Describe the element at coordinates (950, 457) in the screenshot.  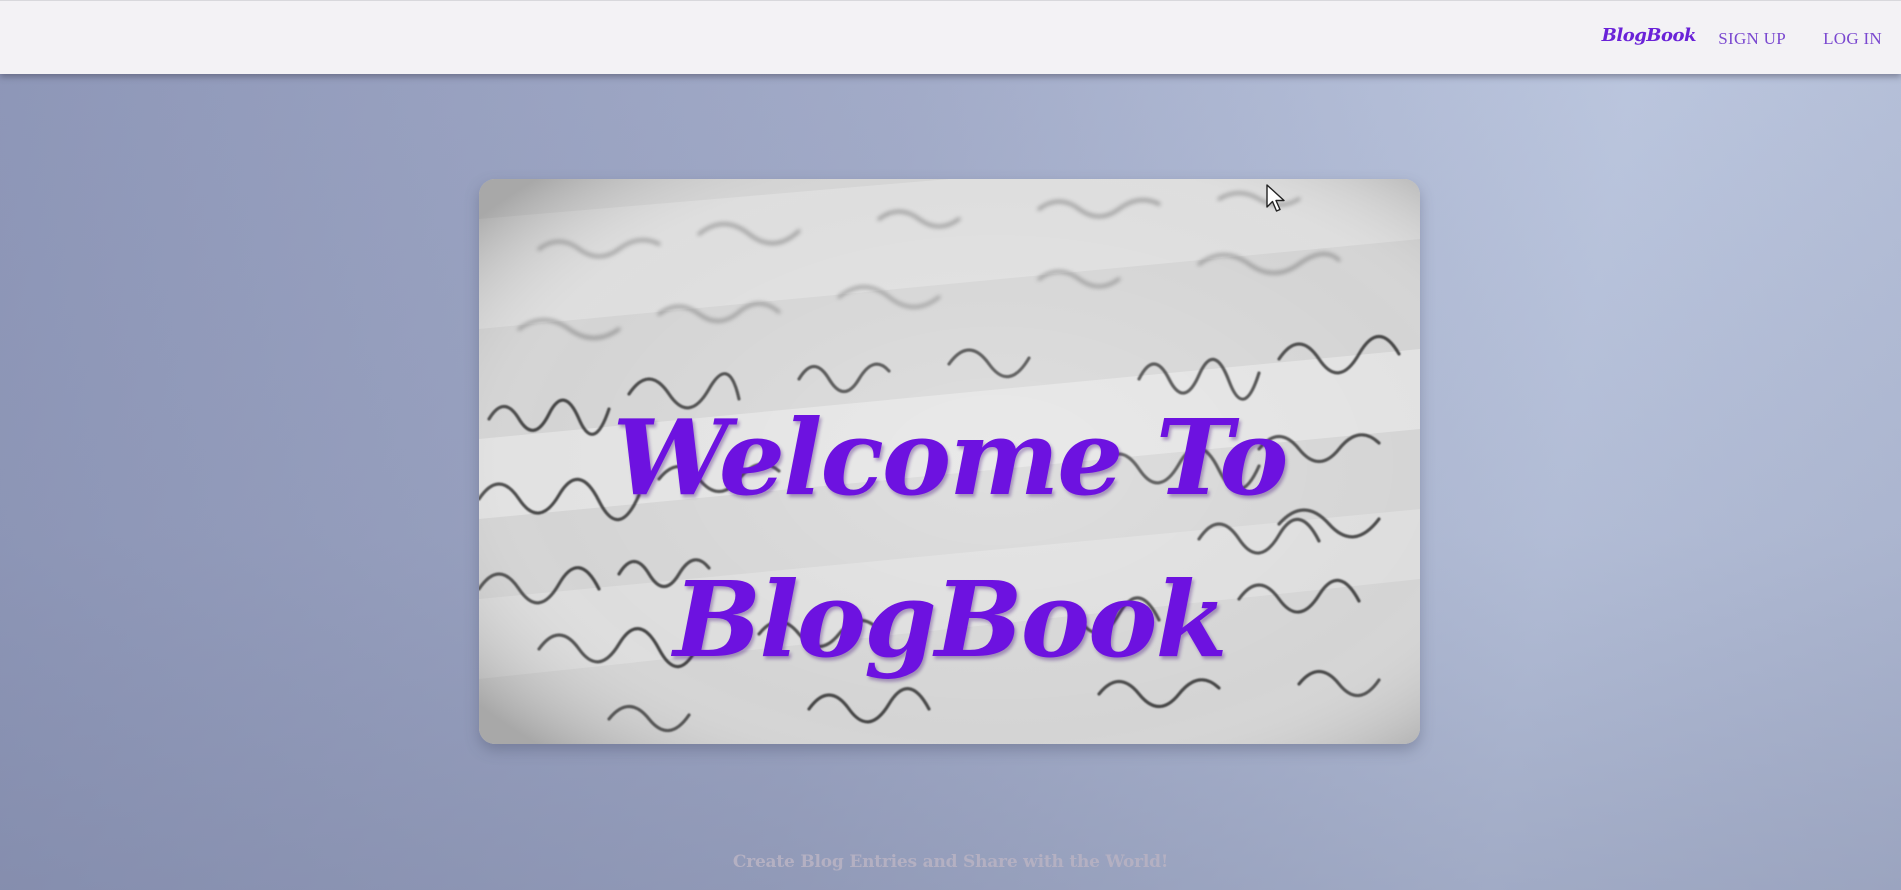
I see `hero-title-line-1: Welcome To` at that location.